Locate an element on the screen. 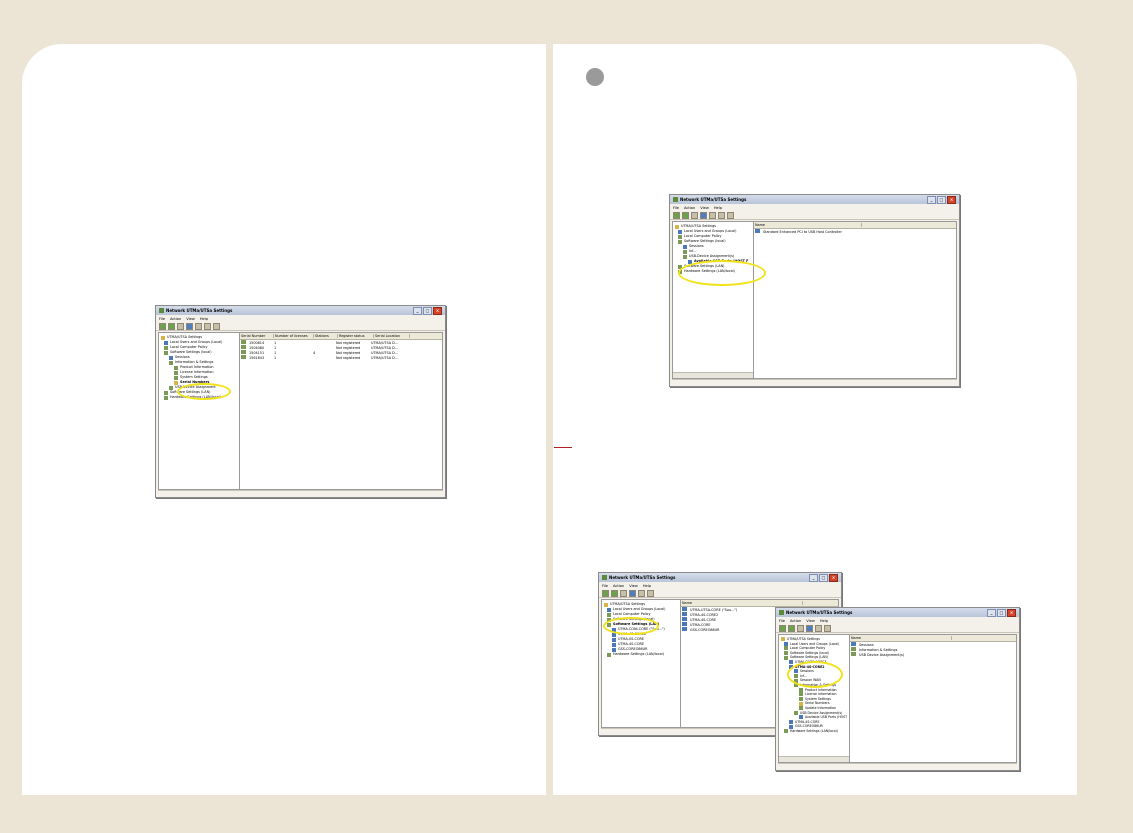 Image resolution: width=1133 pixels, height=833 pixels. column-header: Number of licenses is located at coordinates (294, 336).